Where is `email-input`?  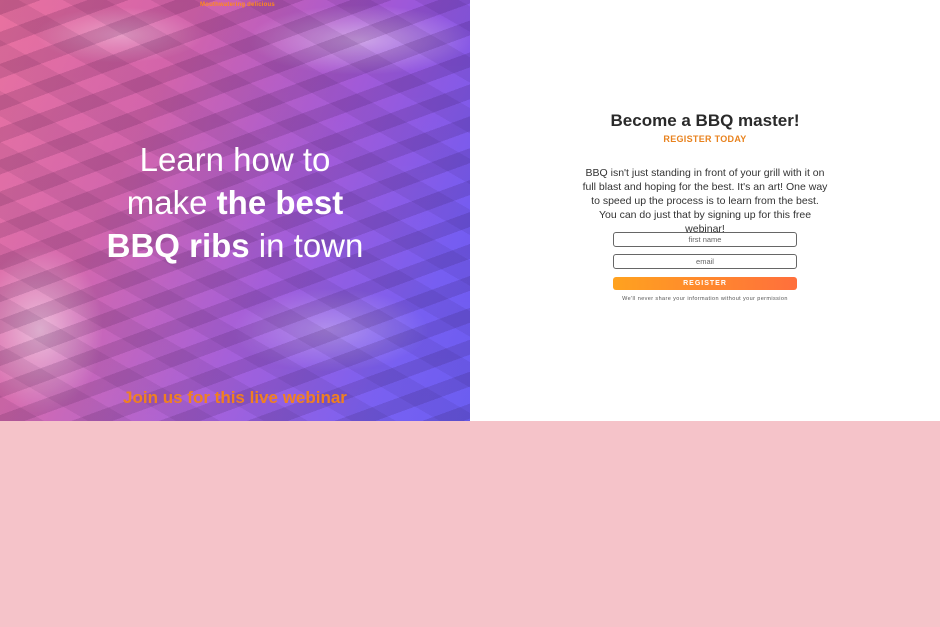
email-input is located at coordinates (705, 261).